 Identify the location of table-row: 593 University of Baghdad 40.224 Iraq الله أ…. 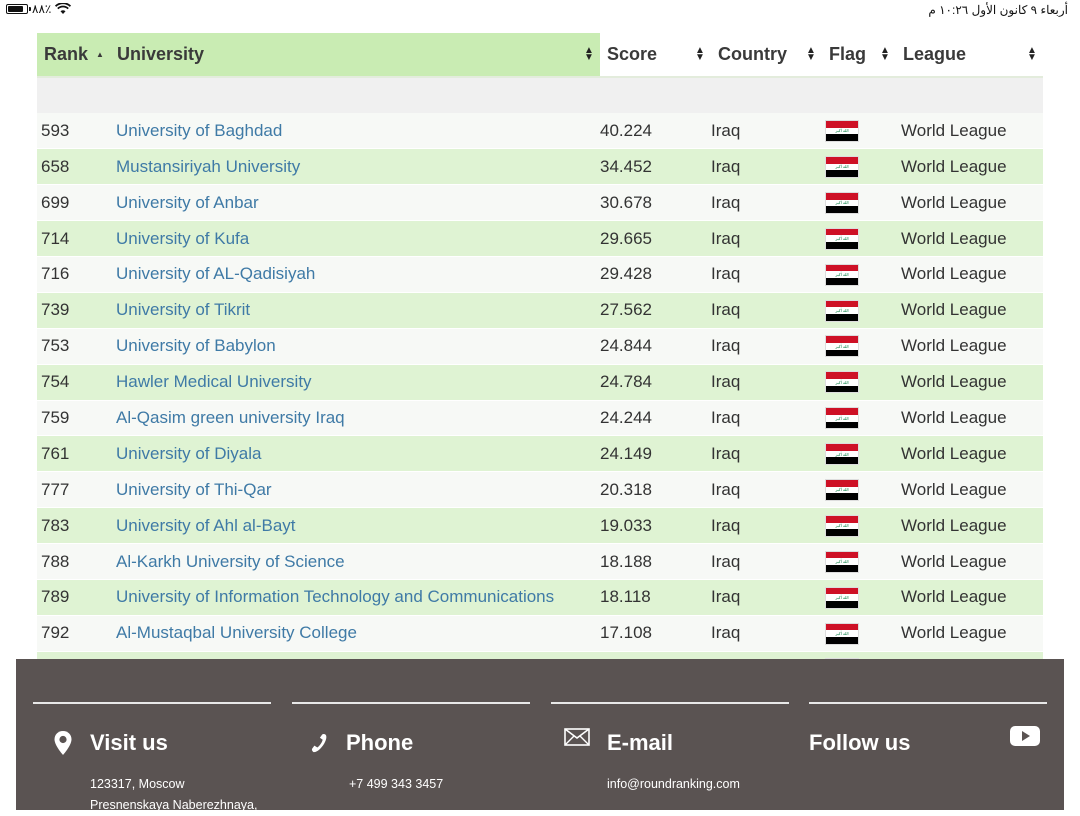
(540, 131).